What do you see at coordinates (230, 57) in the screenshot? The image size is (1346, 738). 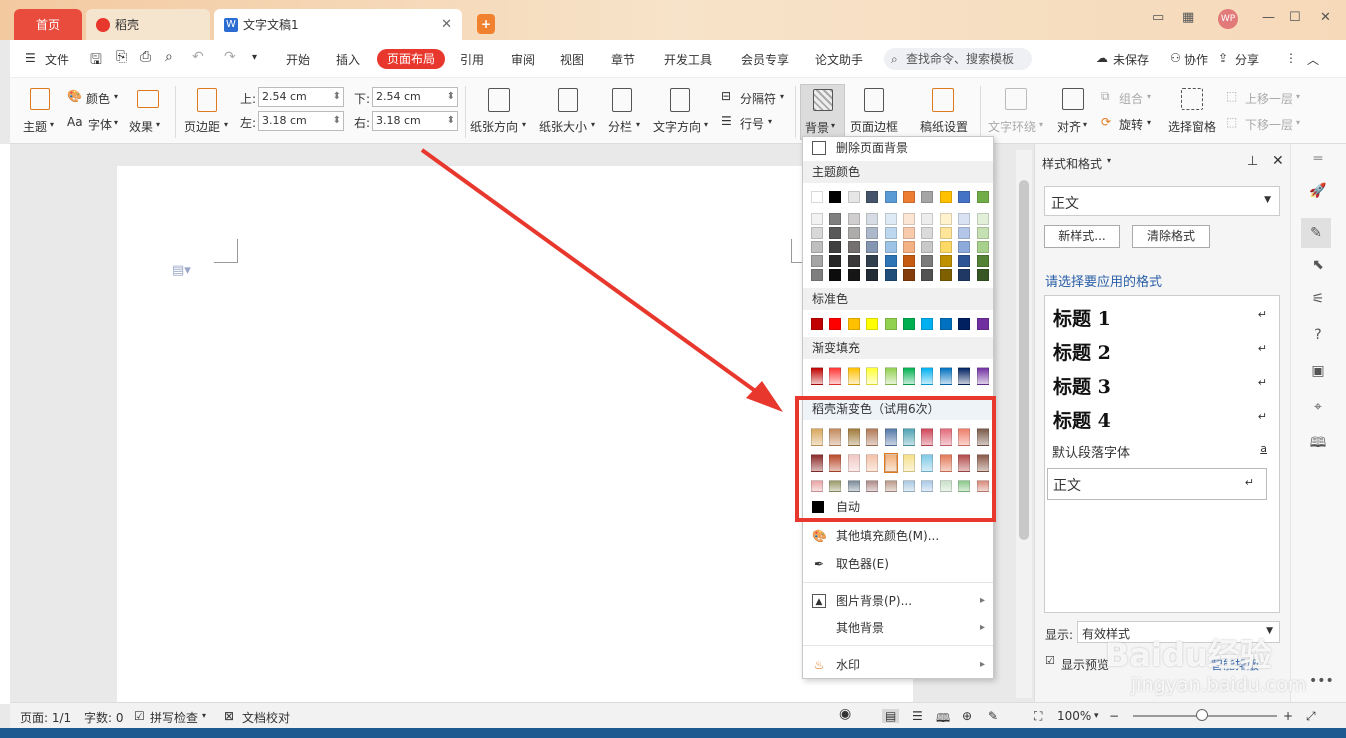 I see `redo-icon: ↷` at bounding box center [230, 57].